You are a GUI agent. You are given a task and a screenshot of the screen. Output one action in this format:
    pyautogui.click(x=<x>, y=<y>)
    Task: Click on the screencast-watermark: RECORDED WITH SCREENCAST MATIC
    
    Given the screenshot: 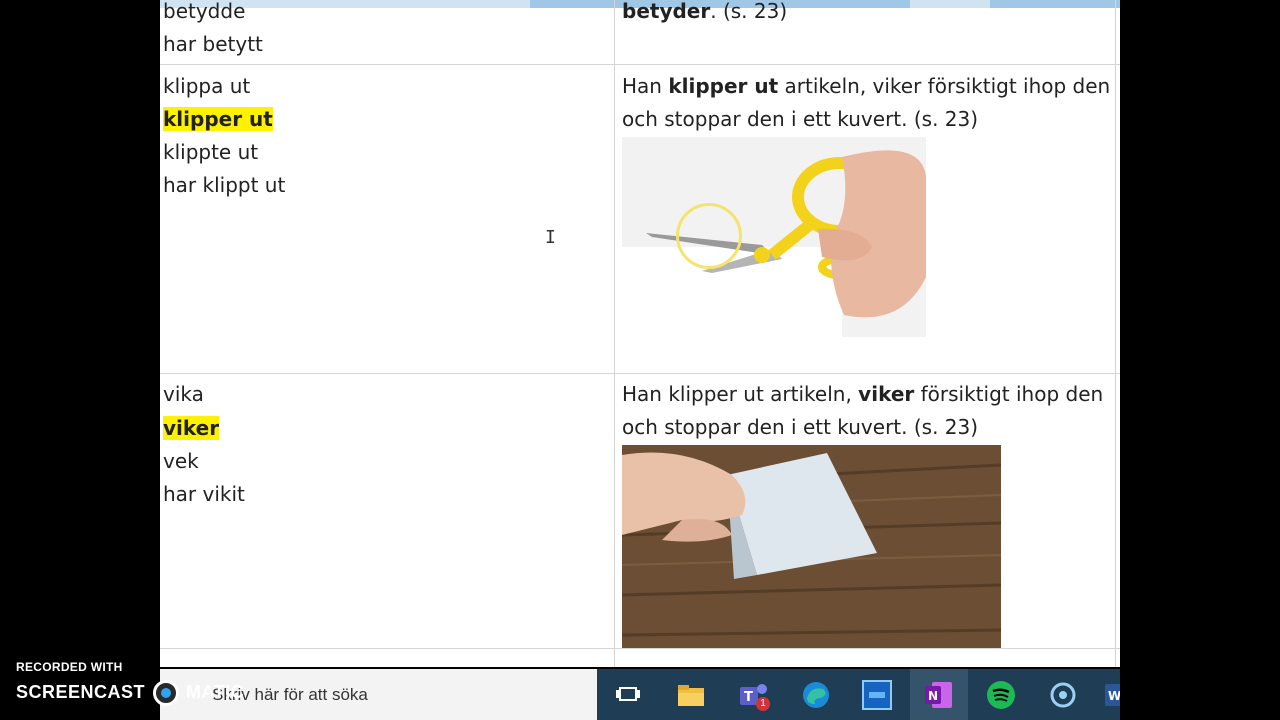 What is the action you would take?
    pyautogui.click(x=130, y=683)
    